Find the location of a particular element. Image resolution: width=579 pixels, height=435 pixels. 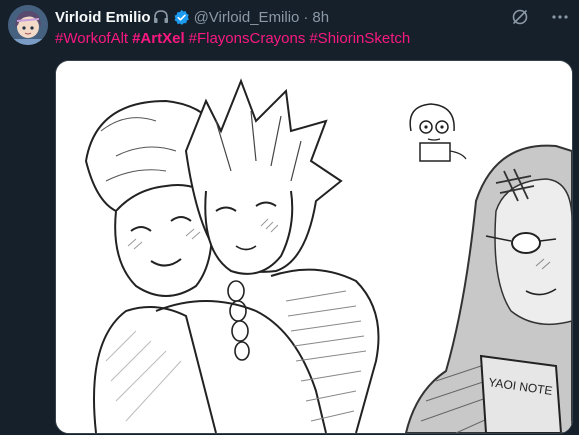

hashtag-link: #WorkofAlt is located at coordinates (91, 38).